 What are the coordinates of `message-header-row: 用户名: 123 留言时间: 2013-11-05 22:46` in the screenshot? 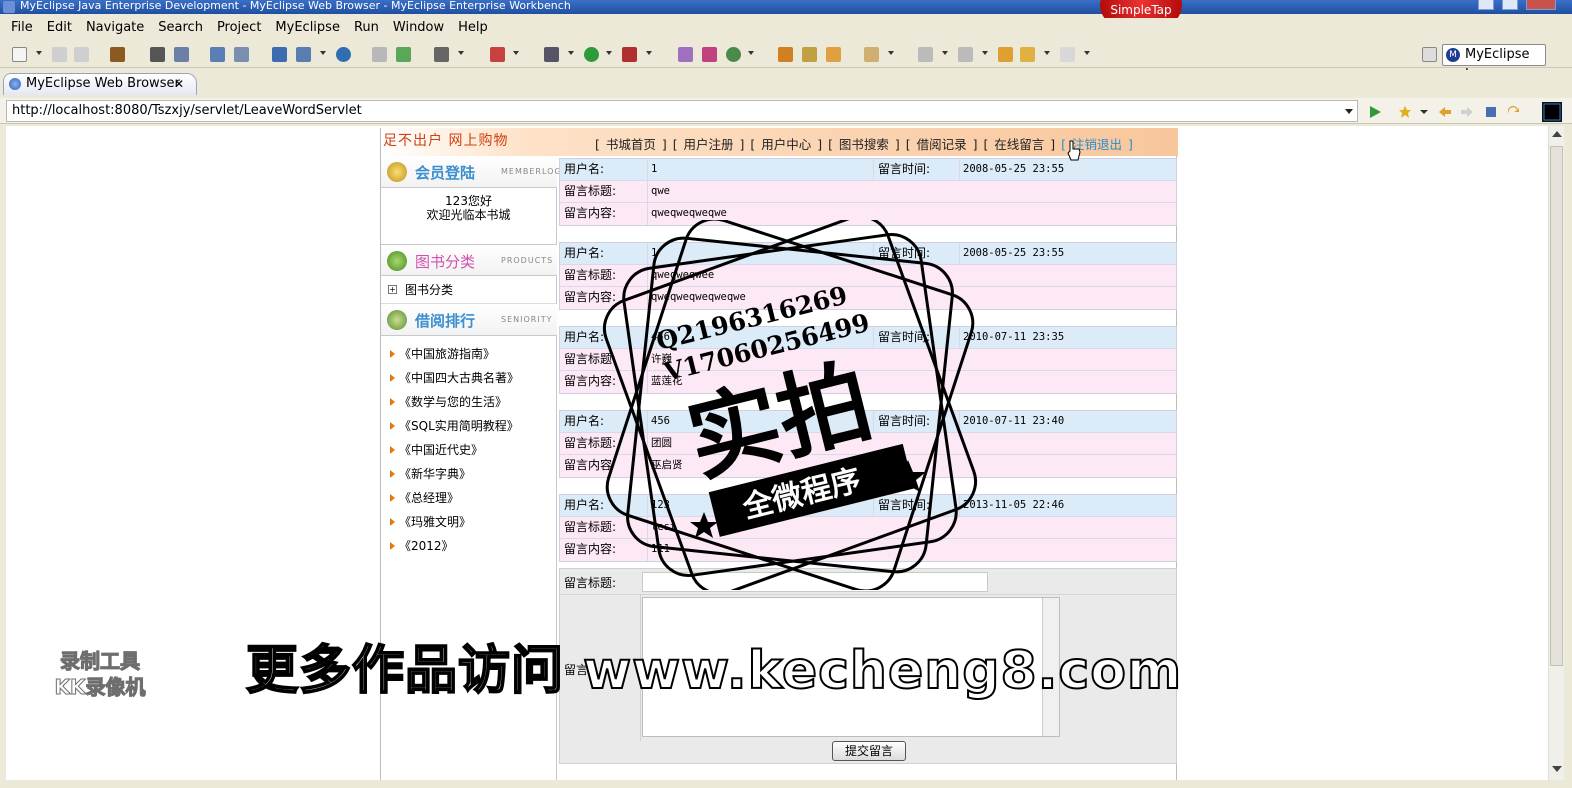 It's located at (868, 506).